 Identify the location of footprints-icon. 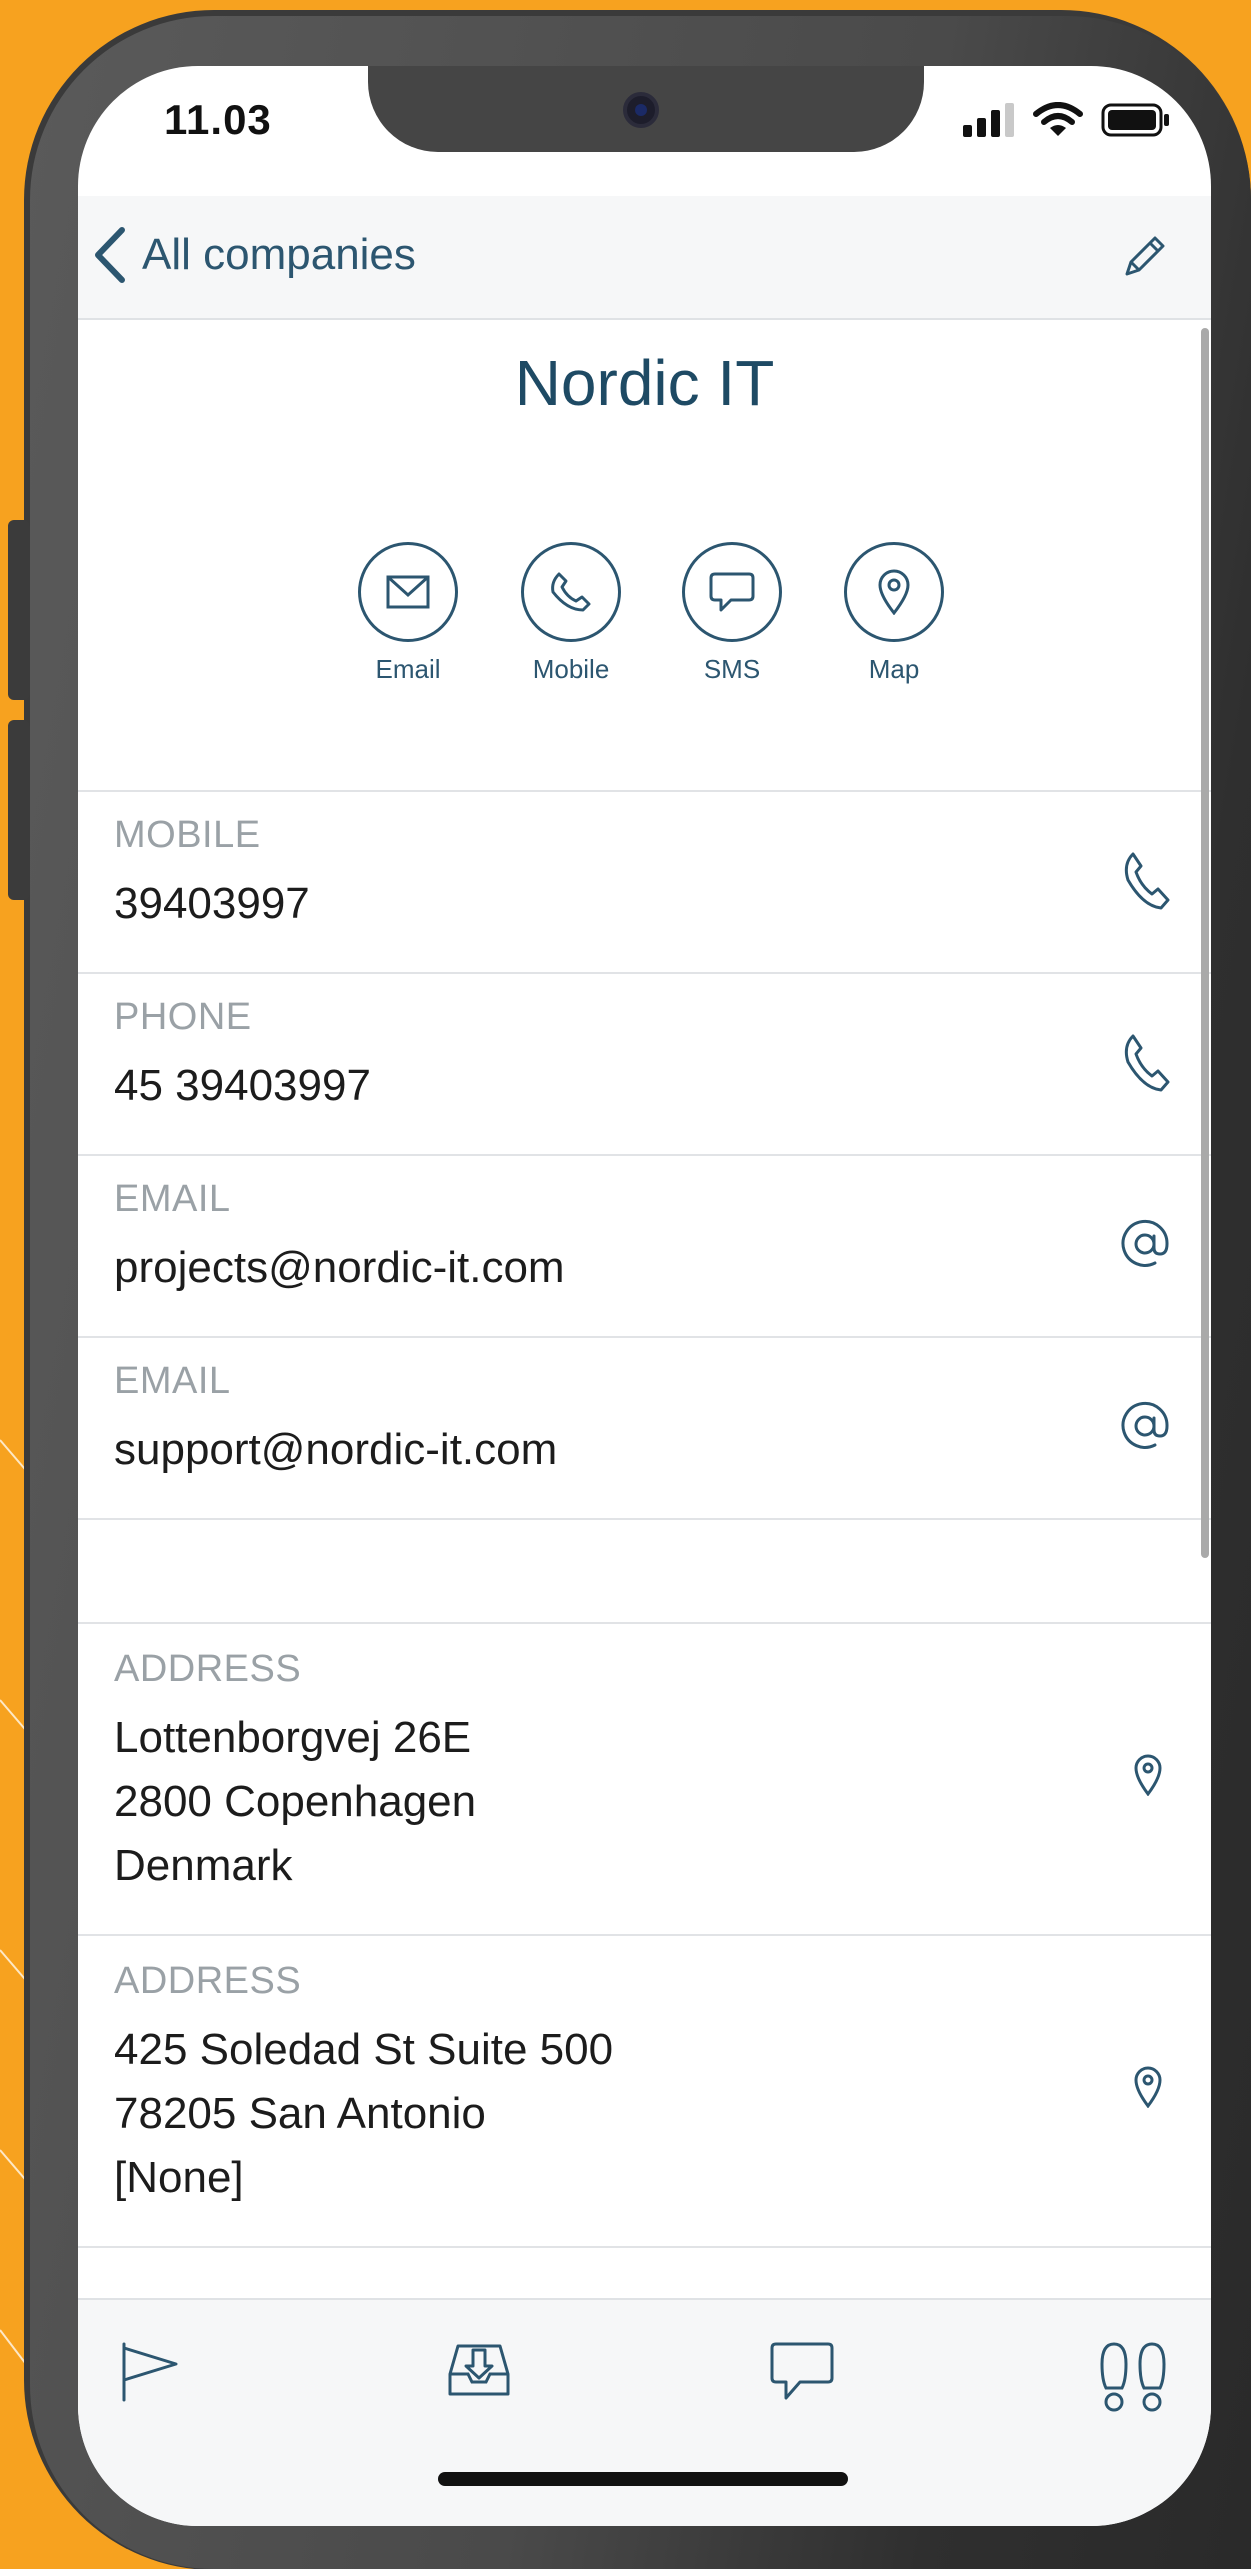
(1133, 2377).